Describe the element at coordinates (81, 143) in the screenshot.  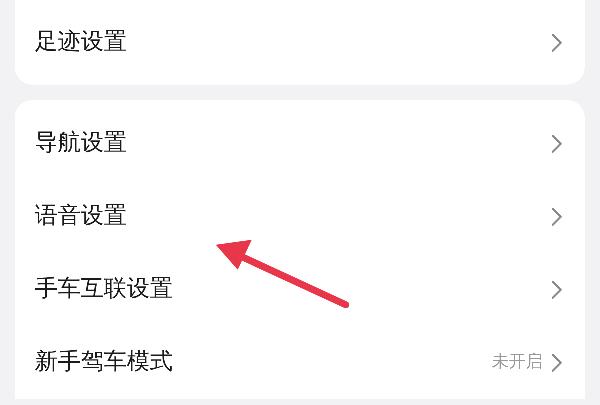
I see `row-label: 导航设置` at that location.